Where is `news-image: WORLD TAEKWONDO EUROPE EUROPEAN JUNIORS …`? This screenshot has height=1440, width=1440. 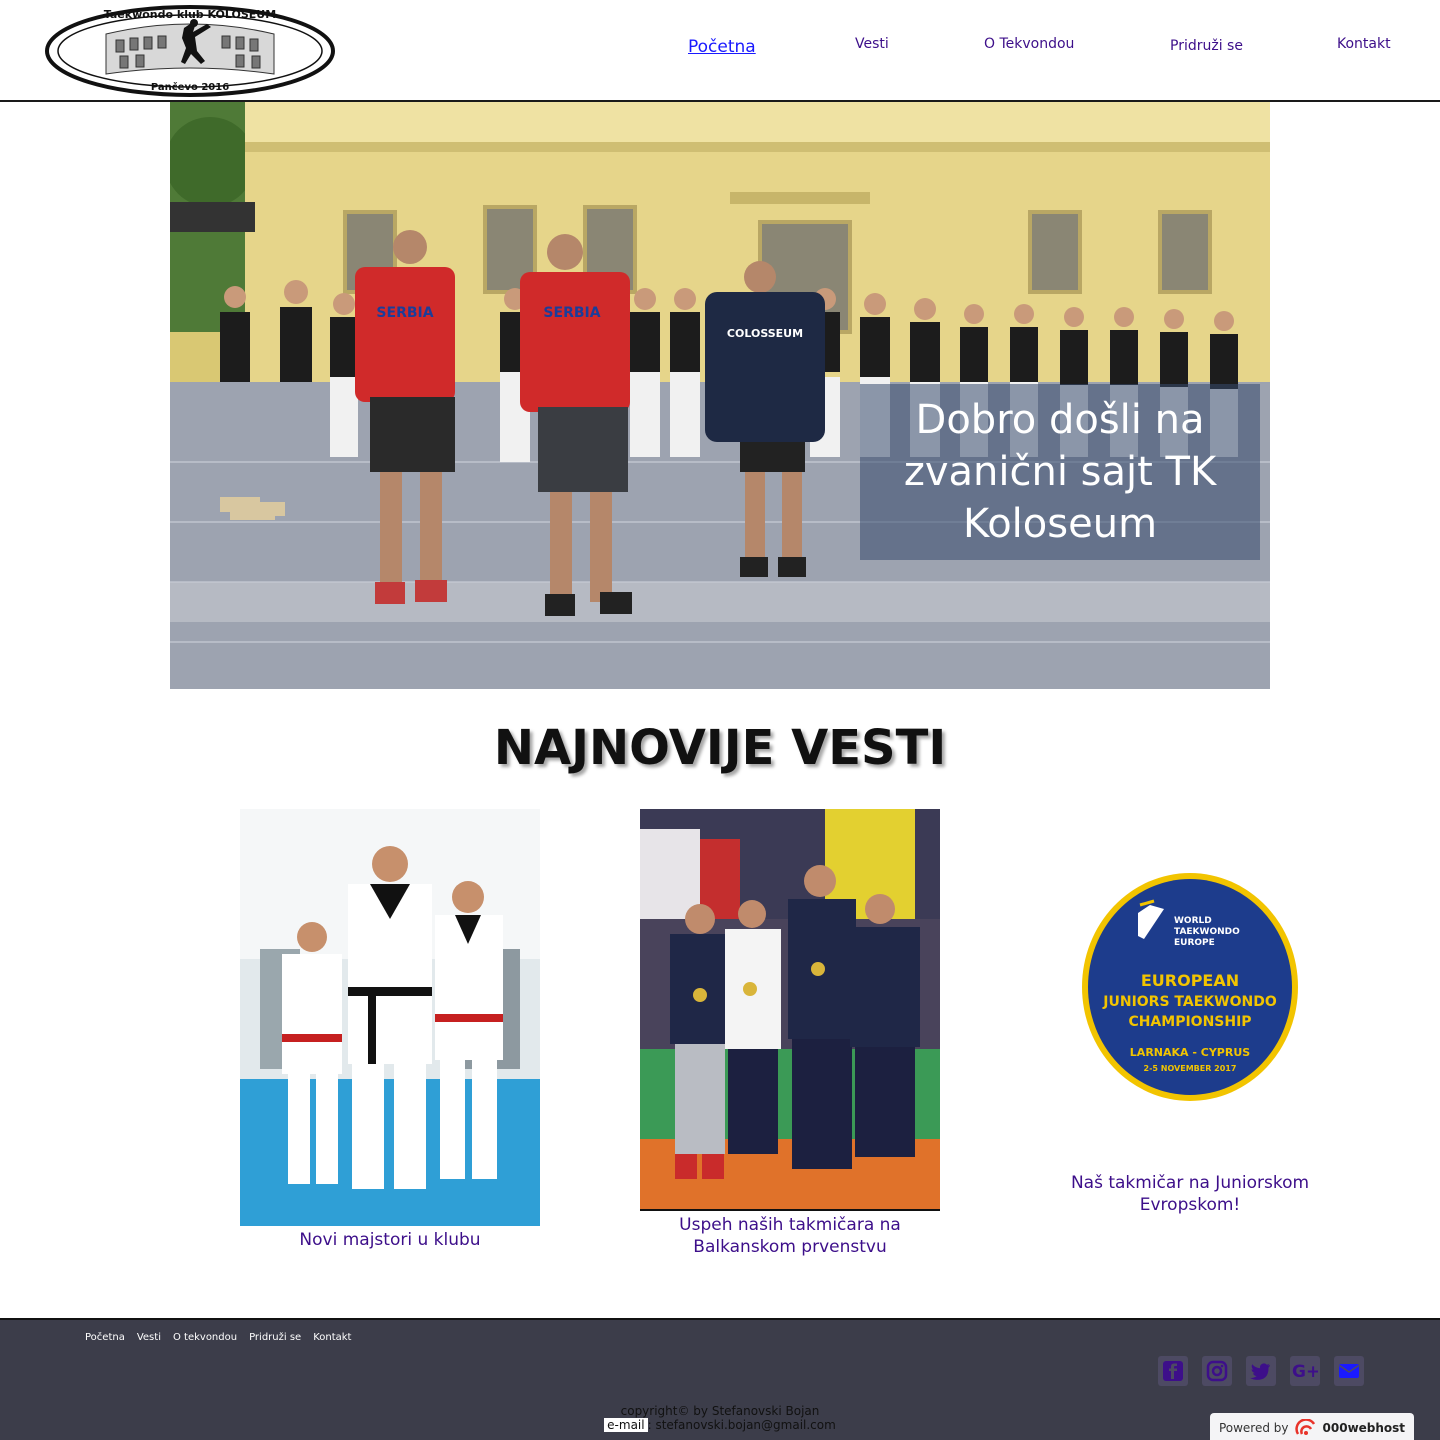 news-image: WORLD TAEKWONDO EUROPE EUROPEAN JUNIORS … is located at coordinates (1190, 987).